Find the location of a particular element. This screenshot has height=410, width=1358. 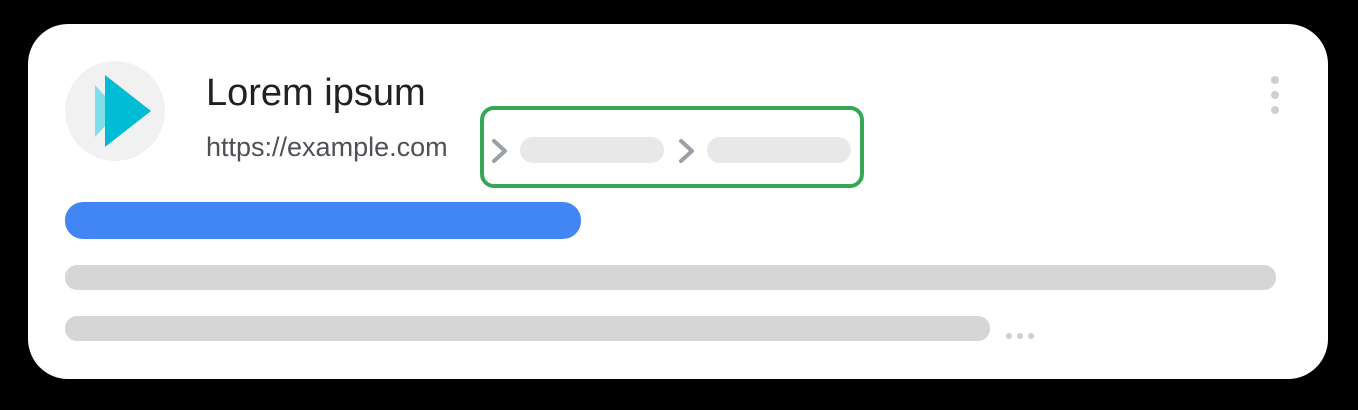

result-url: https://example.com is located at coordinates (327, 147).